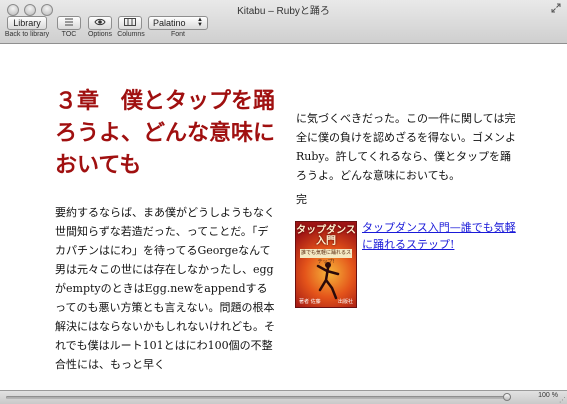  What do you see at coordinates (326, 236) in the screenshot?
I see `cover-title: タップダンス入門` at bounding box center [326, 236].